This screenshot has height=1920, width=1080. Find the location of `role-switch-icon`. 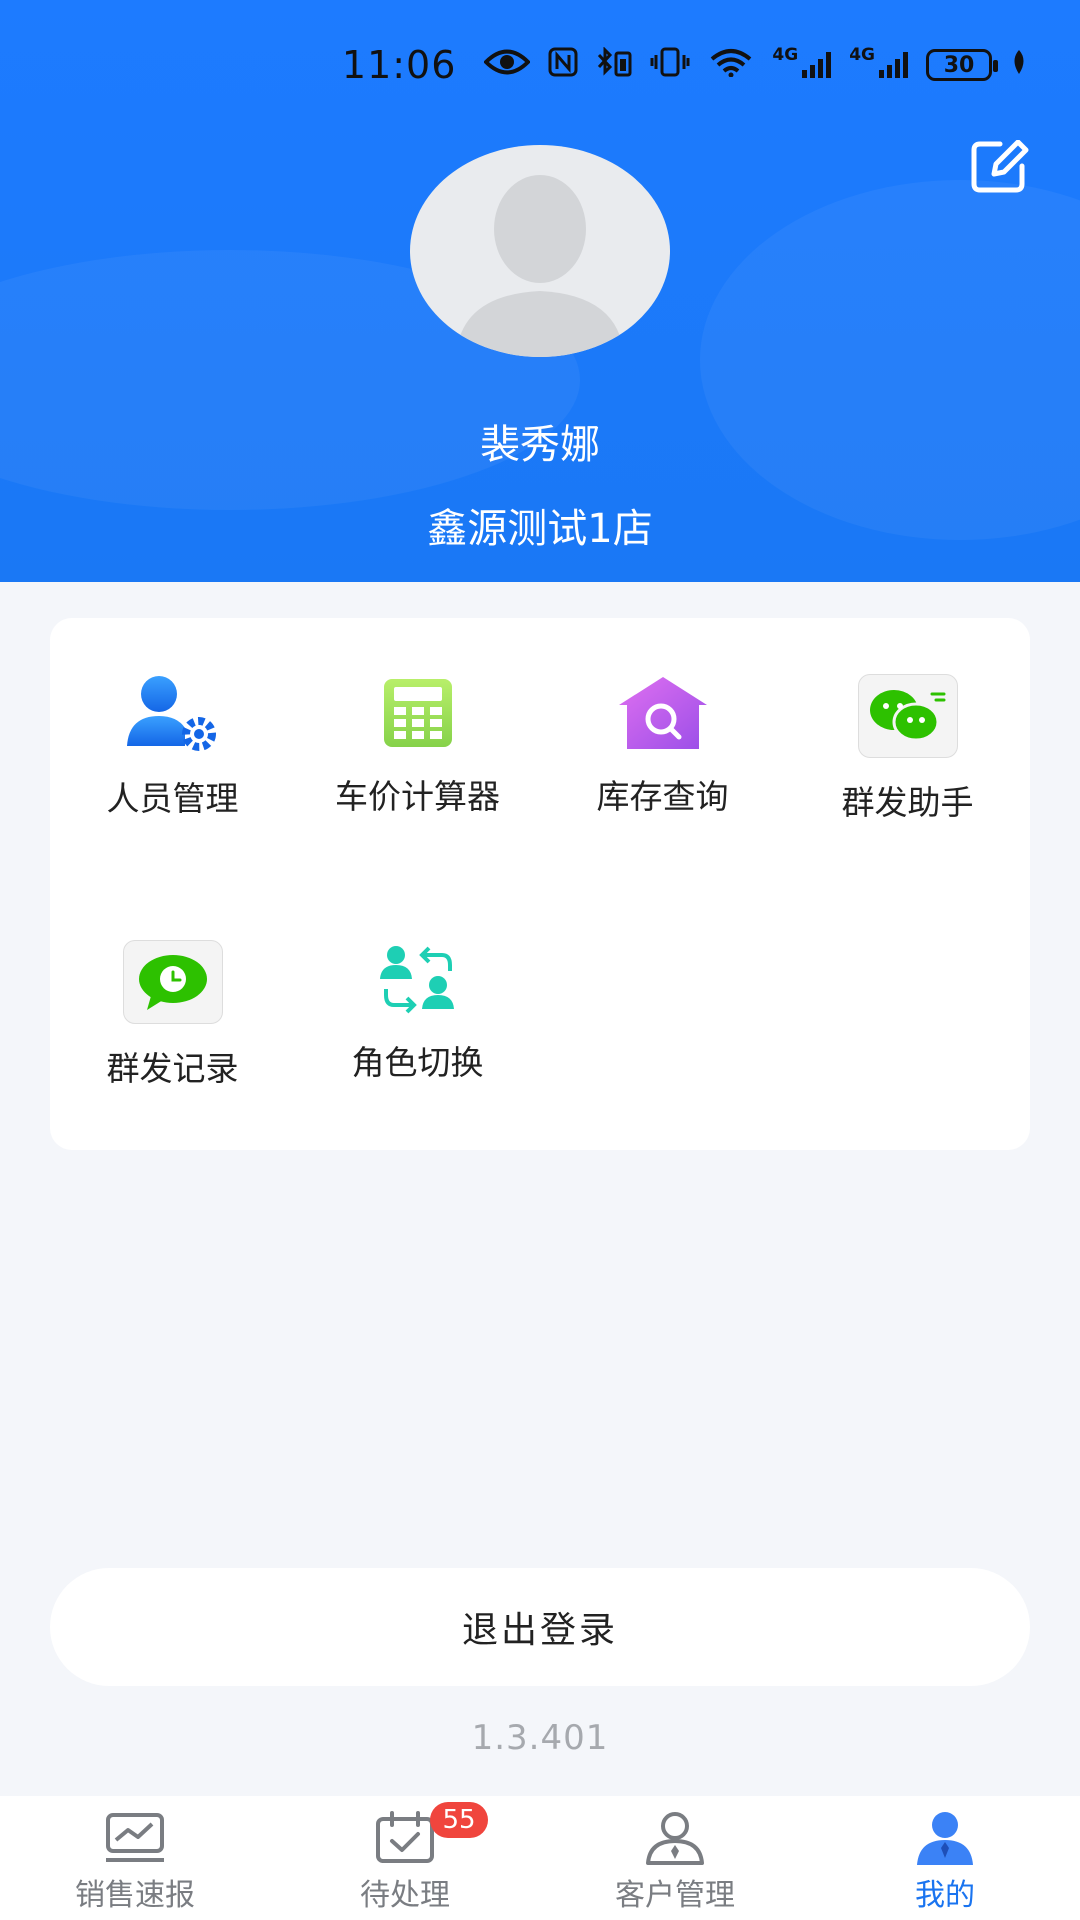

role-switch-icon is located at coordinates (418, 979).